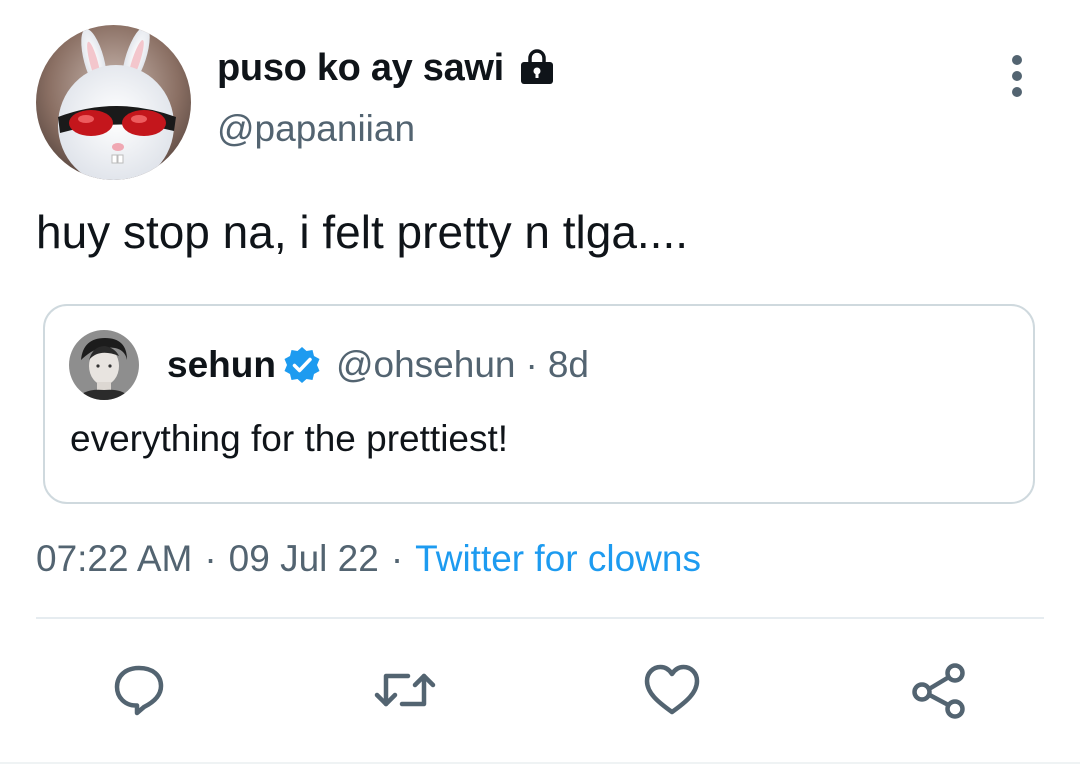 This screenshot has width=1080, height=783. Describe the element at coordinates (221, 365) in the screenshot. I see `quoted-author-name: sehun` at that location.